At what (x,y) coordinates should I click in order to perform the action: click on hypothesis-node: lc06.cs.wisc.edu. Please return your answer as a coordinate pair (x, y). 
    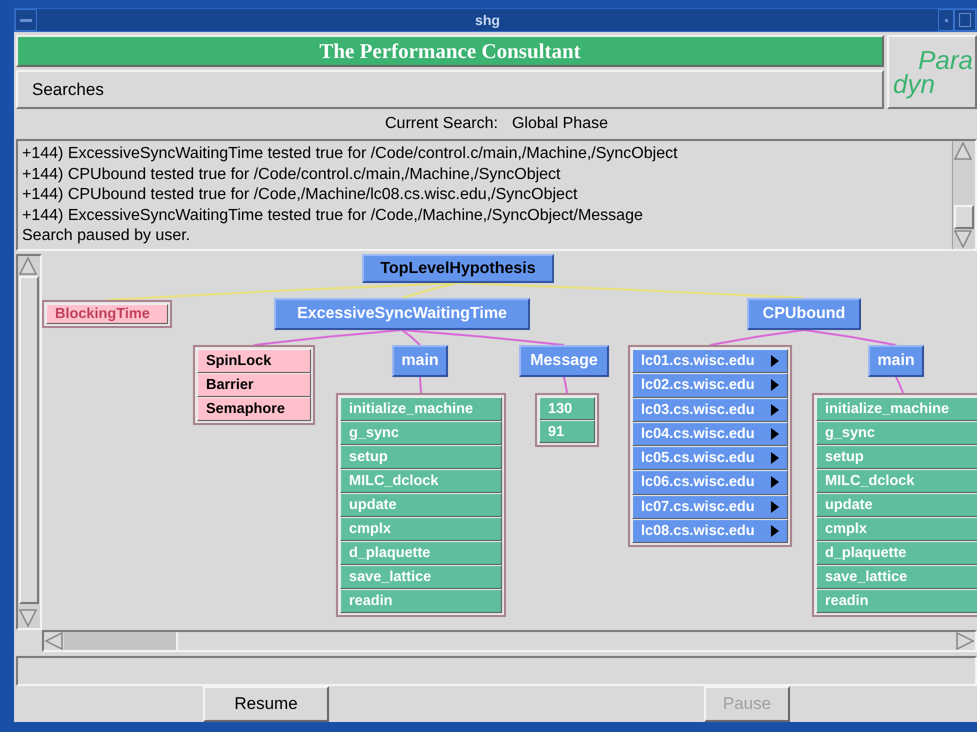
    Looking at the image, I should click on (710, 482).